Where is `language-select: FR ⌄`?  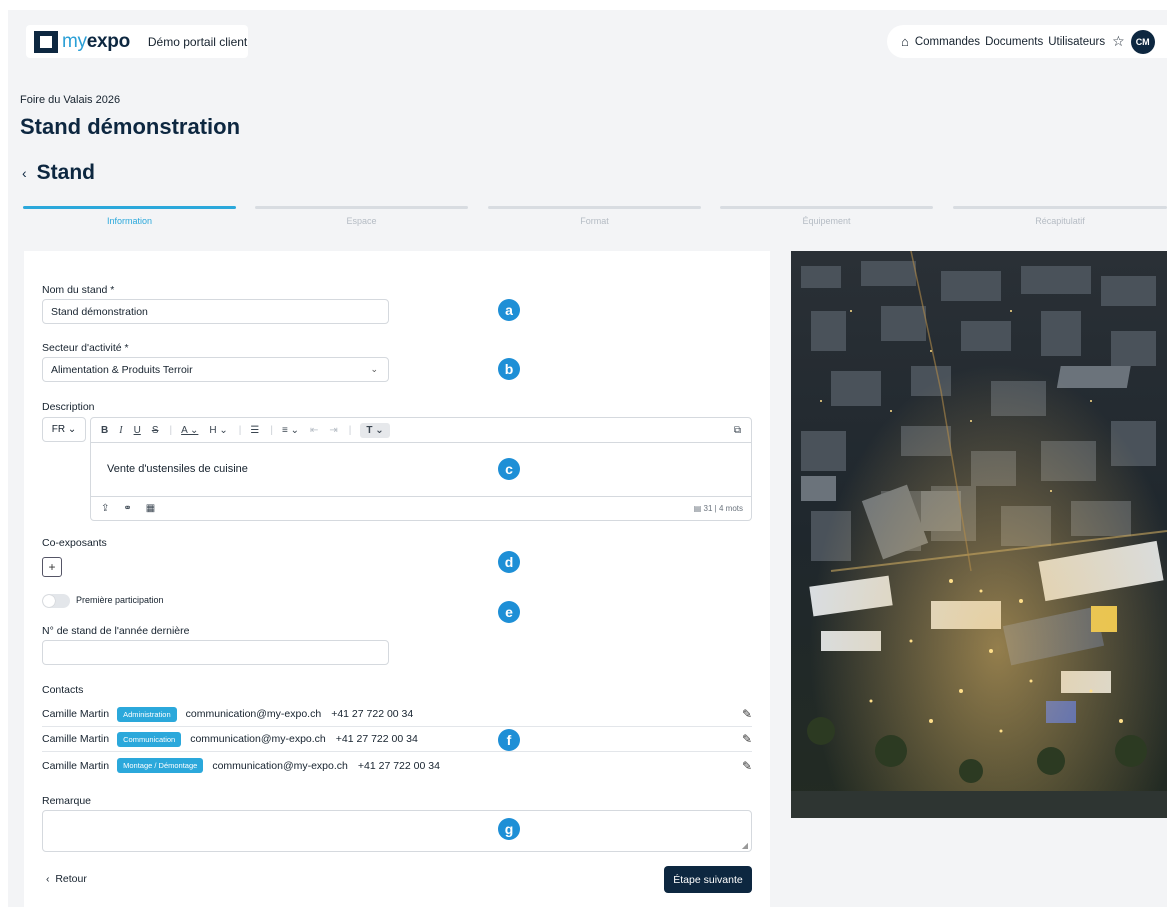 language-select: FR ⌄ is located at coordinates (64, 429).